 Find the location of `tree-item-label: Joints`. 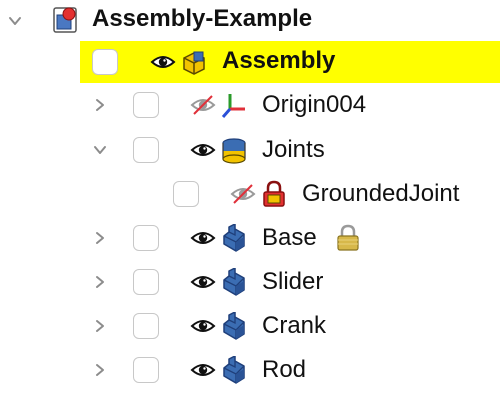

tree-item-label: Joints is located at coordinates (293, 150).